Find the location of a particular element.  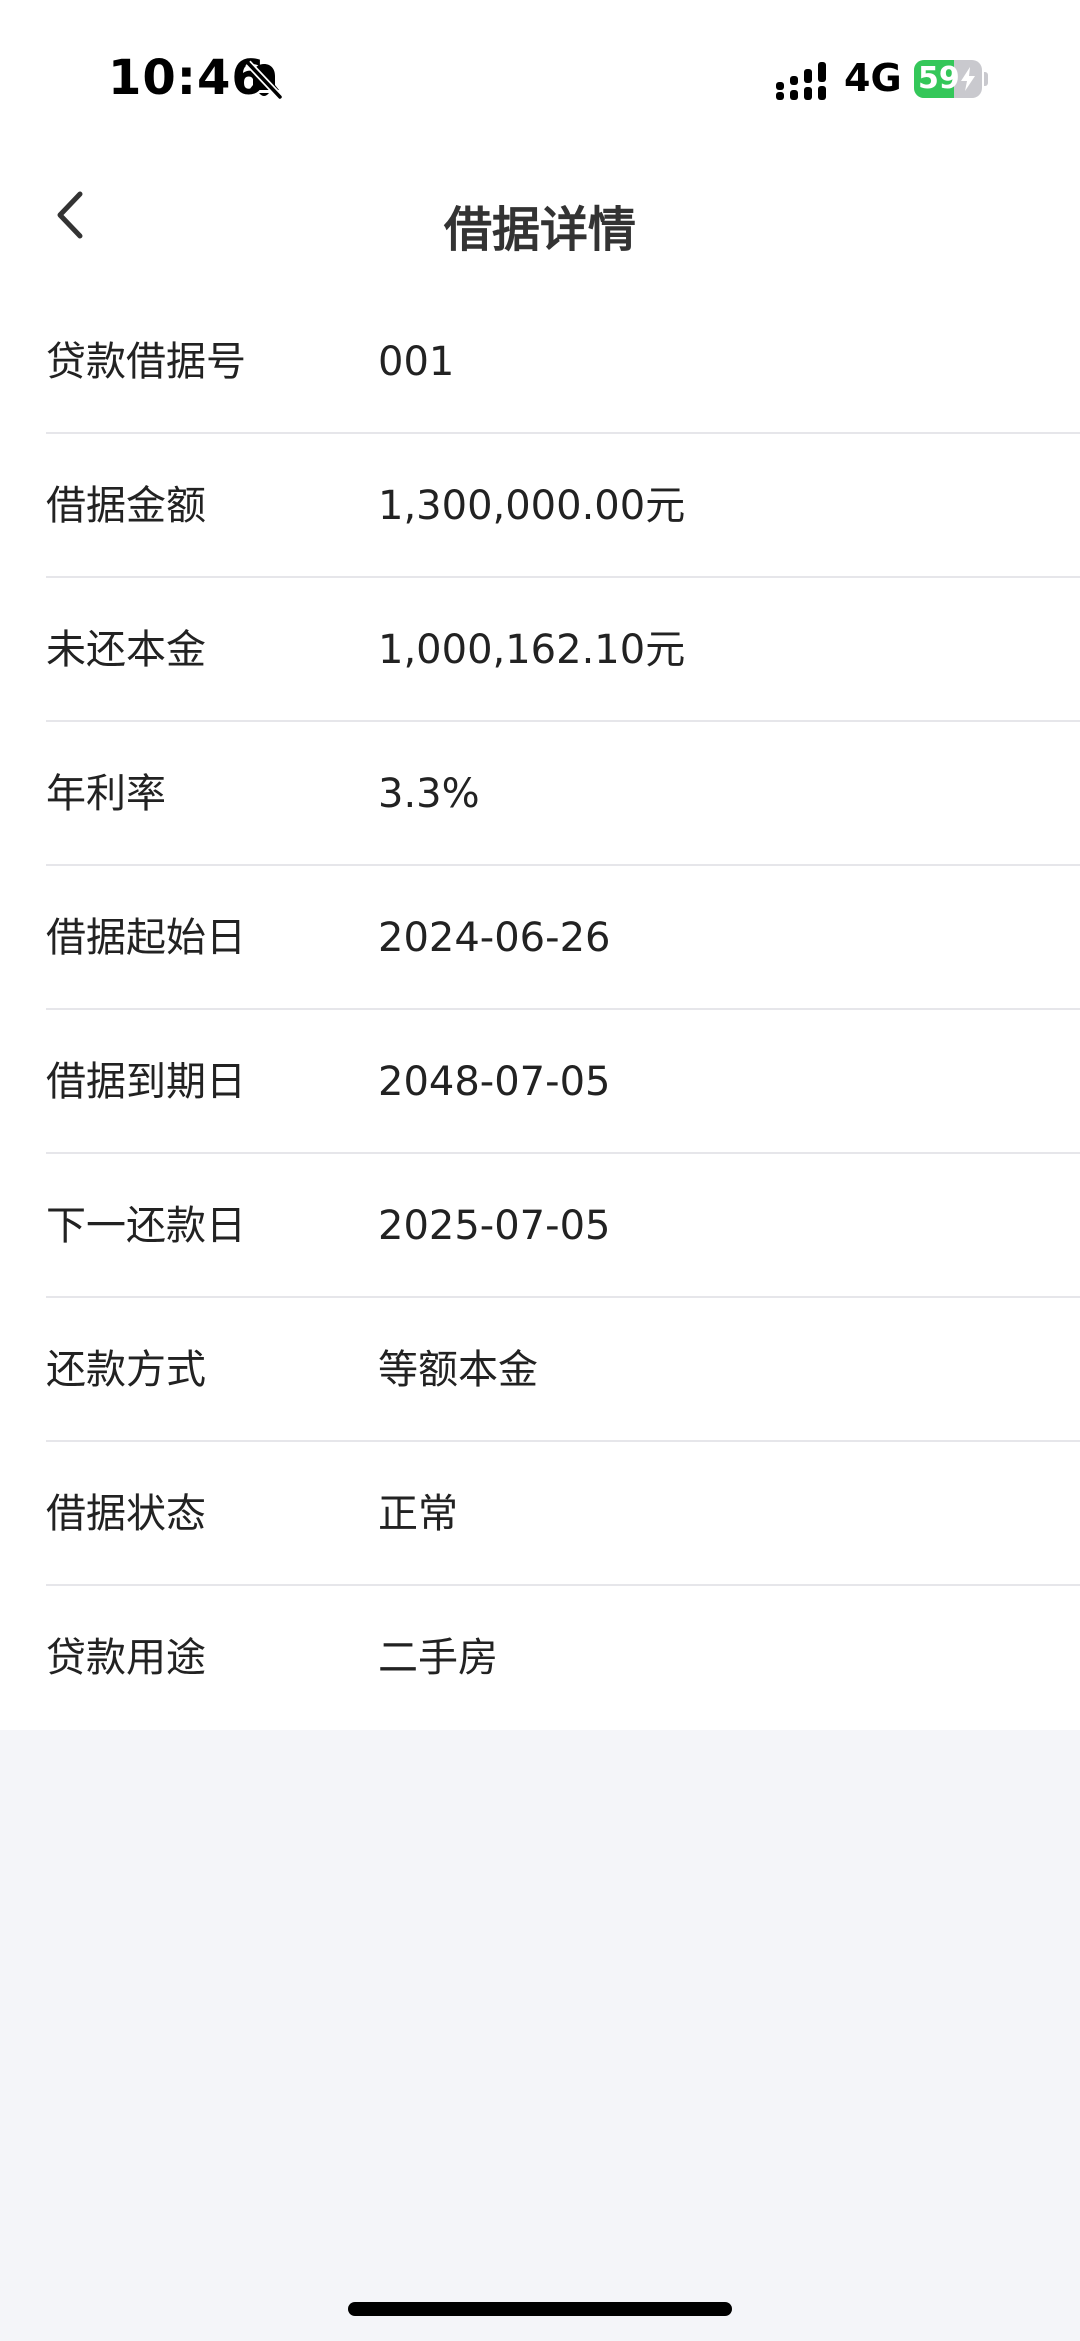

detail-label: 借据到期日 is located at coordinates (146, 1082).